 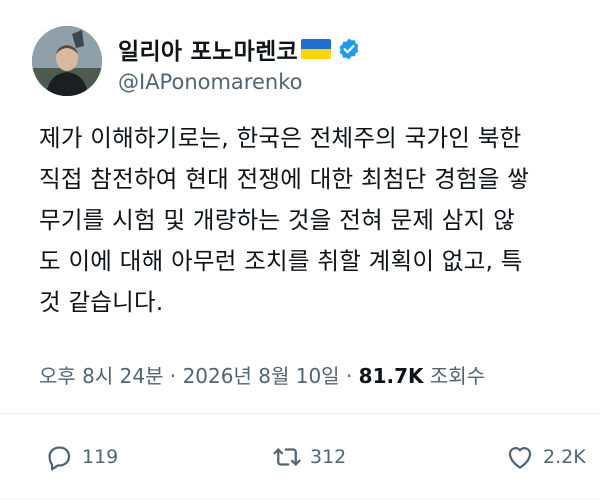 What do you see at coordinates (59, 458) in the screenshot?
I see `reply-icon` at bounding box center [59, 458].